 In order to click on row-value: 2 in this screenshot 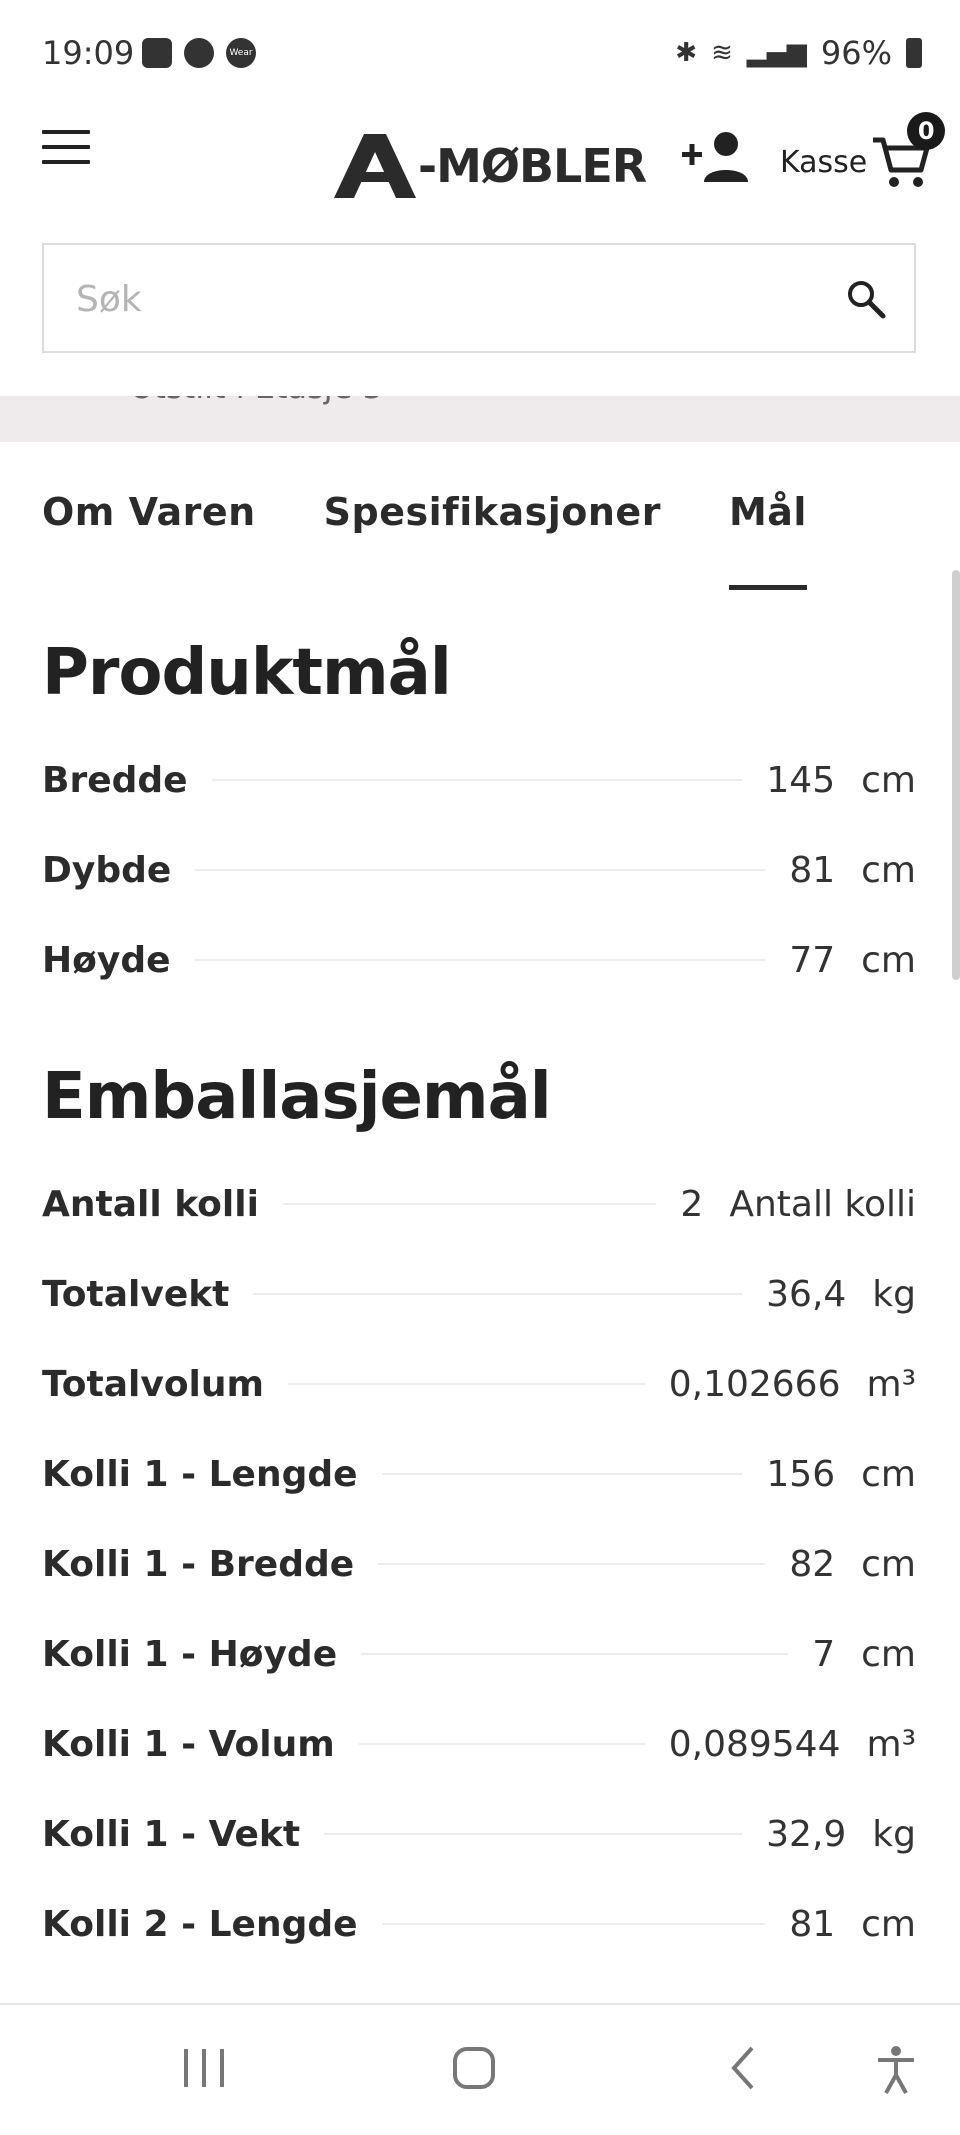, I will do `click(692, 1204)`.